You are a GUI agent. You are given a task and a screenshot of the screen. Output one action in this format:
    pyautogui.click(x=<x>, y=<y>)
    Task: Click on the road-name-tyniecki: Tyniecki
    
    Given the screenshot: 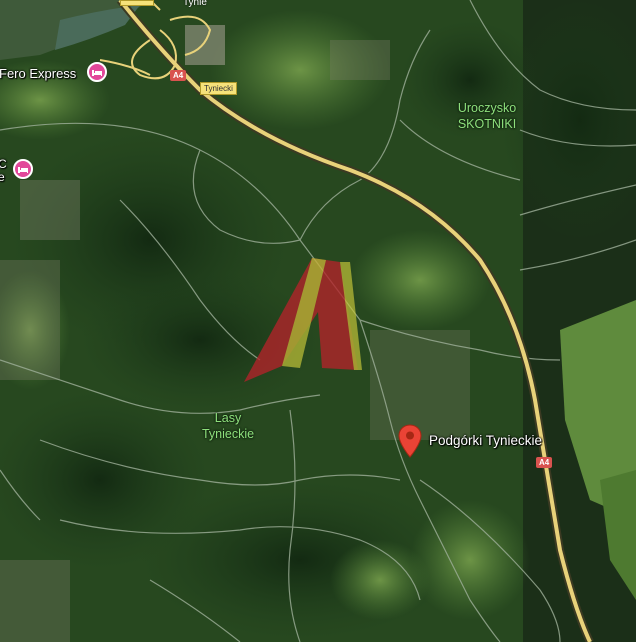 What is the action you would take?
    pyautogui.click(x=218, y=88)
    